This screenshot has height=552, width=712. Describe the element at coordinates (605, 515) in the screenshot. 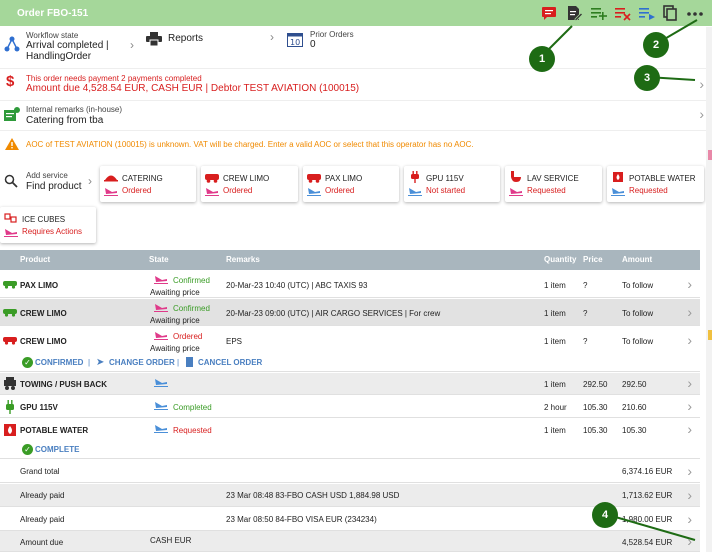

I see `annotation-badge-4: 4` at that location.